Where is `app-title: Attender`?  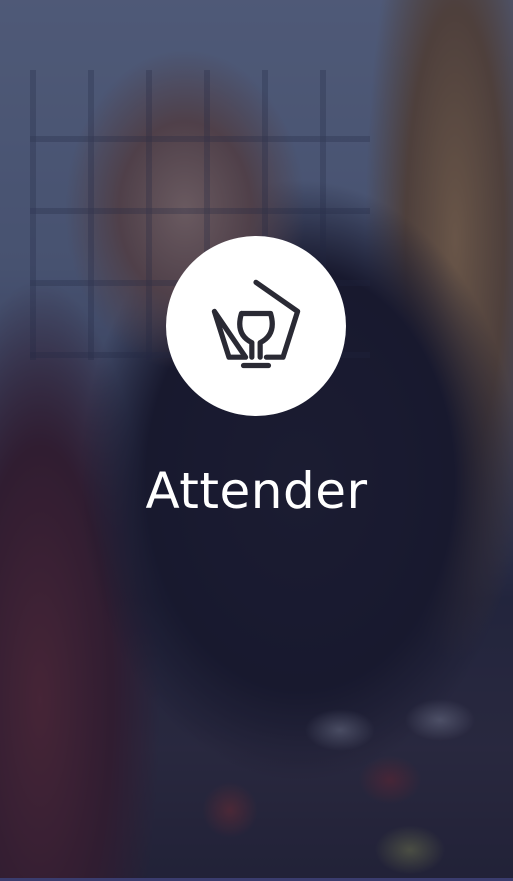
app-title: Attender is located at coordinates (256, 491).